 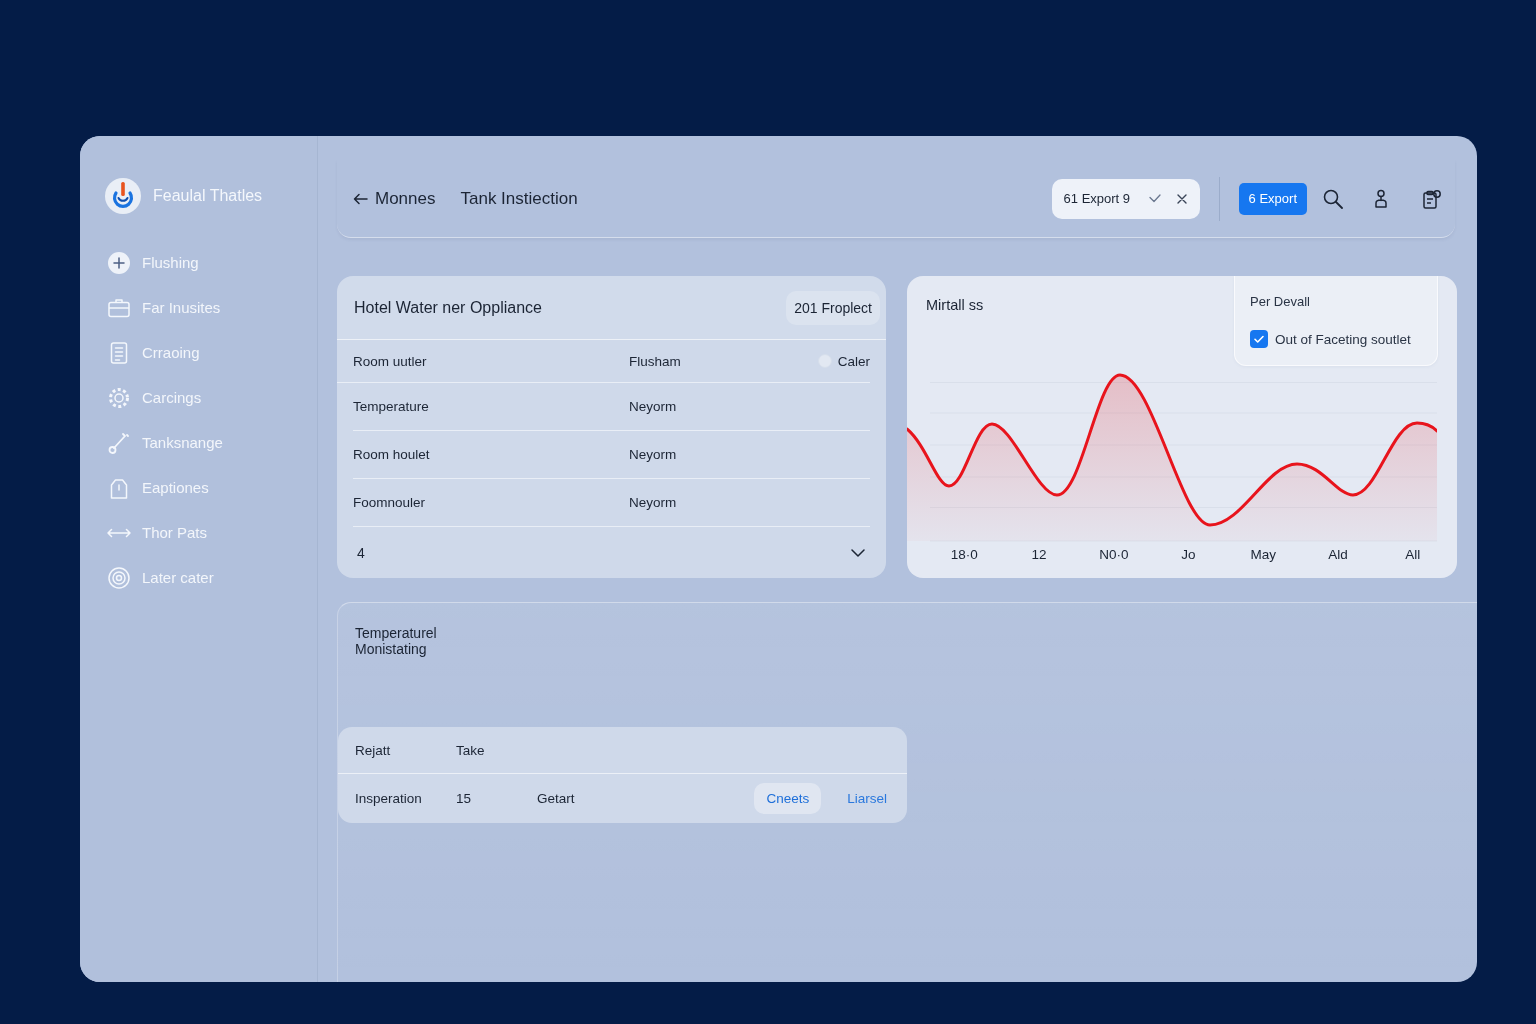 I want to click on nav-item: Later cater, so click(x=163, y=577).